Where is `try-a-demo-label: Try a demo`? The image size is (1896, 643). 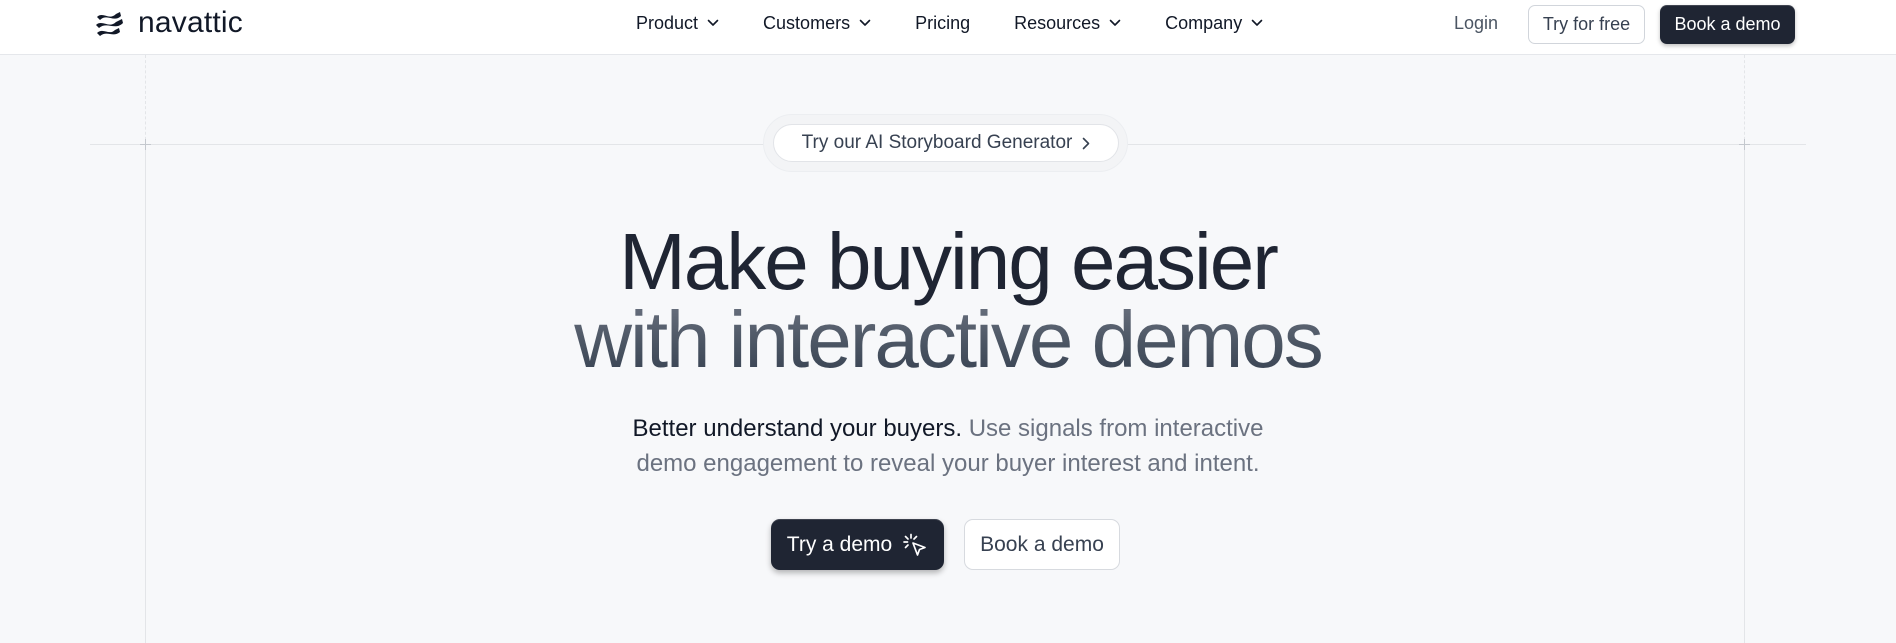 try-a-demo-label: Try a demo is located at coordinates (839, 544).